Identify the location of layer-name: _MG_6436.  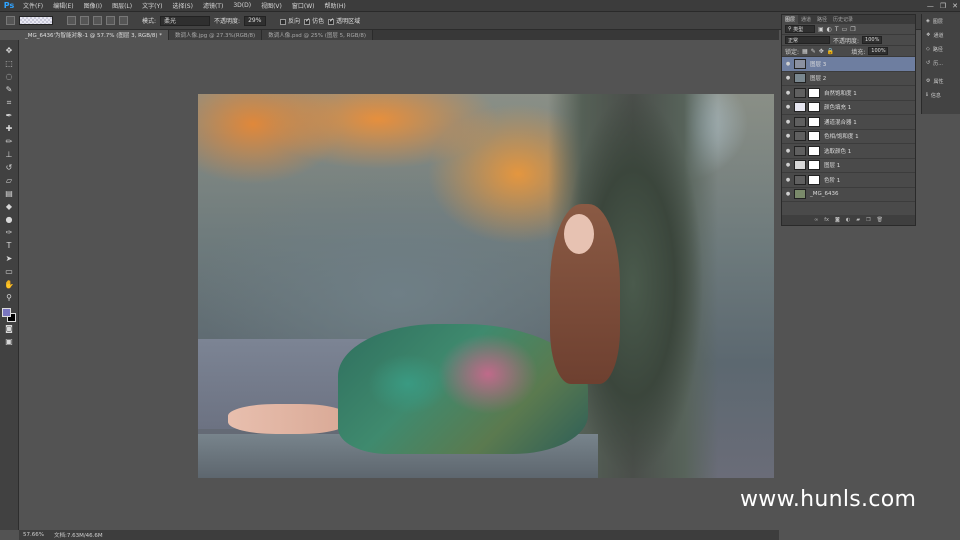
(824, 194).